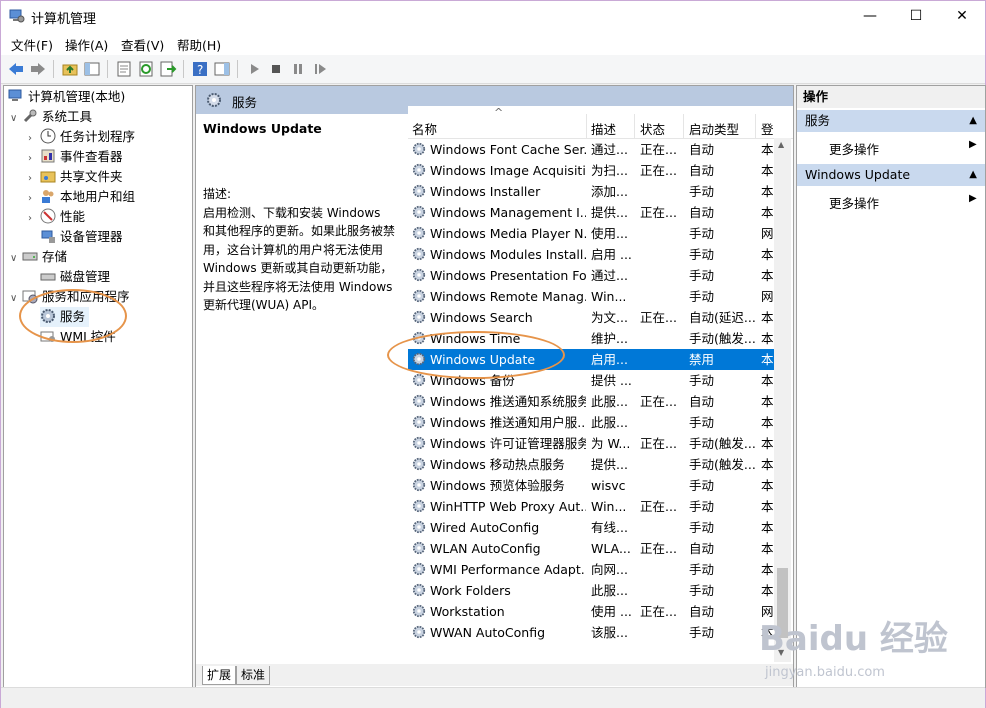 The height and width of the screenshot is (708, 986). Describe the element at coordinates (591, 149) in the screenshot. I see `table-row: Windows Font Cache Ser... 通过... 正在... 自动 本` at that location.